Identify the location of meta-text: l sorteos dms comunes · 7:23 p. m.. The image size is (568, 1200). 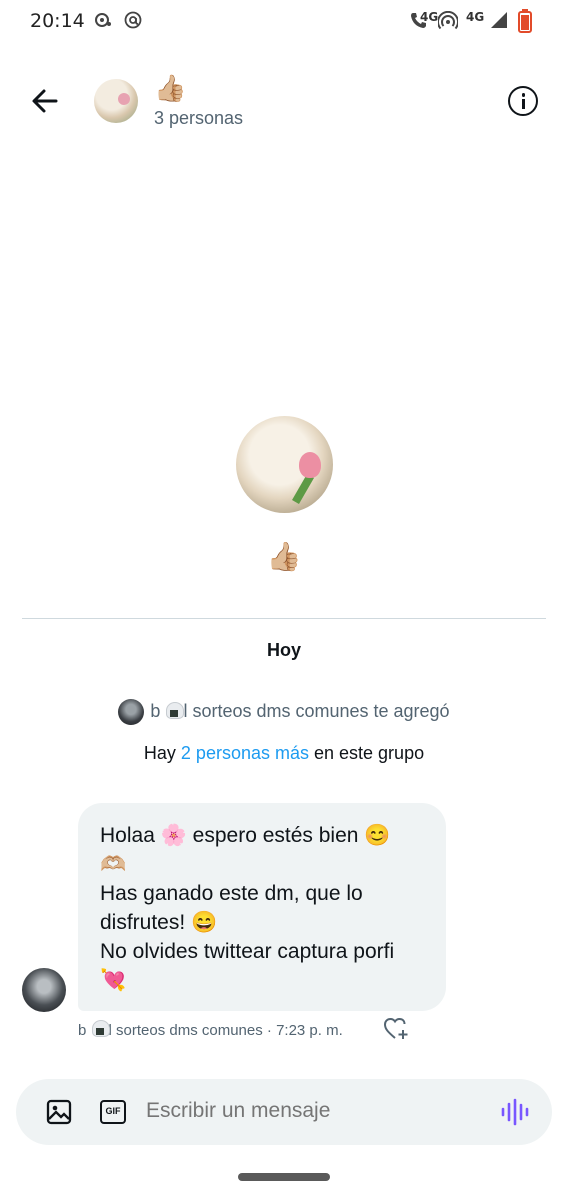
(225, 1030).